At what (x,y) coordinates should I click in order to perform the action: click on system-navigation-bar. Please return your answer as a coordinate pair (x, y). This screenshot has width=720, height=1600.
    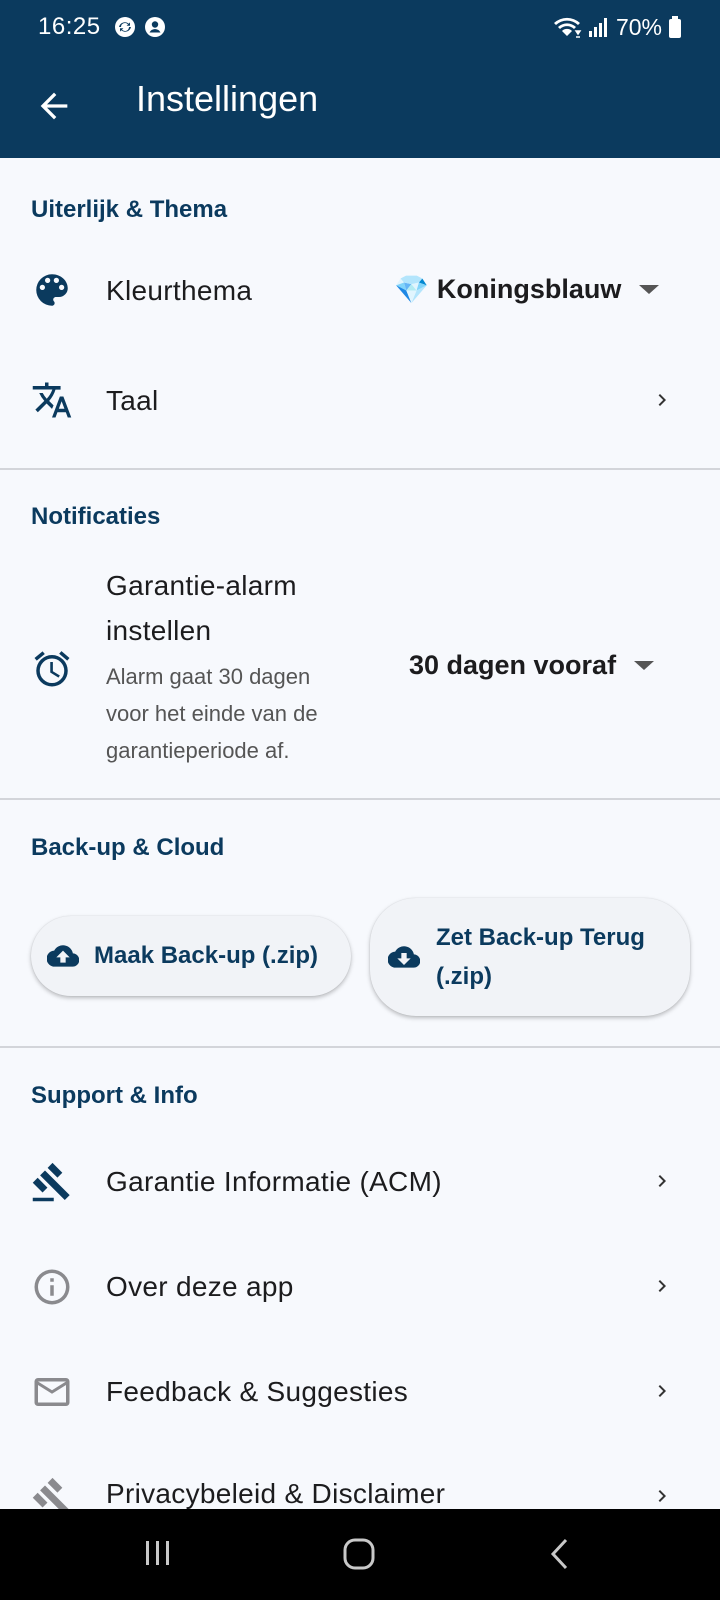
    Looking at the image, I should click on (360, 1554).